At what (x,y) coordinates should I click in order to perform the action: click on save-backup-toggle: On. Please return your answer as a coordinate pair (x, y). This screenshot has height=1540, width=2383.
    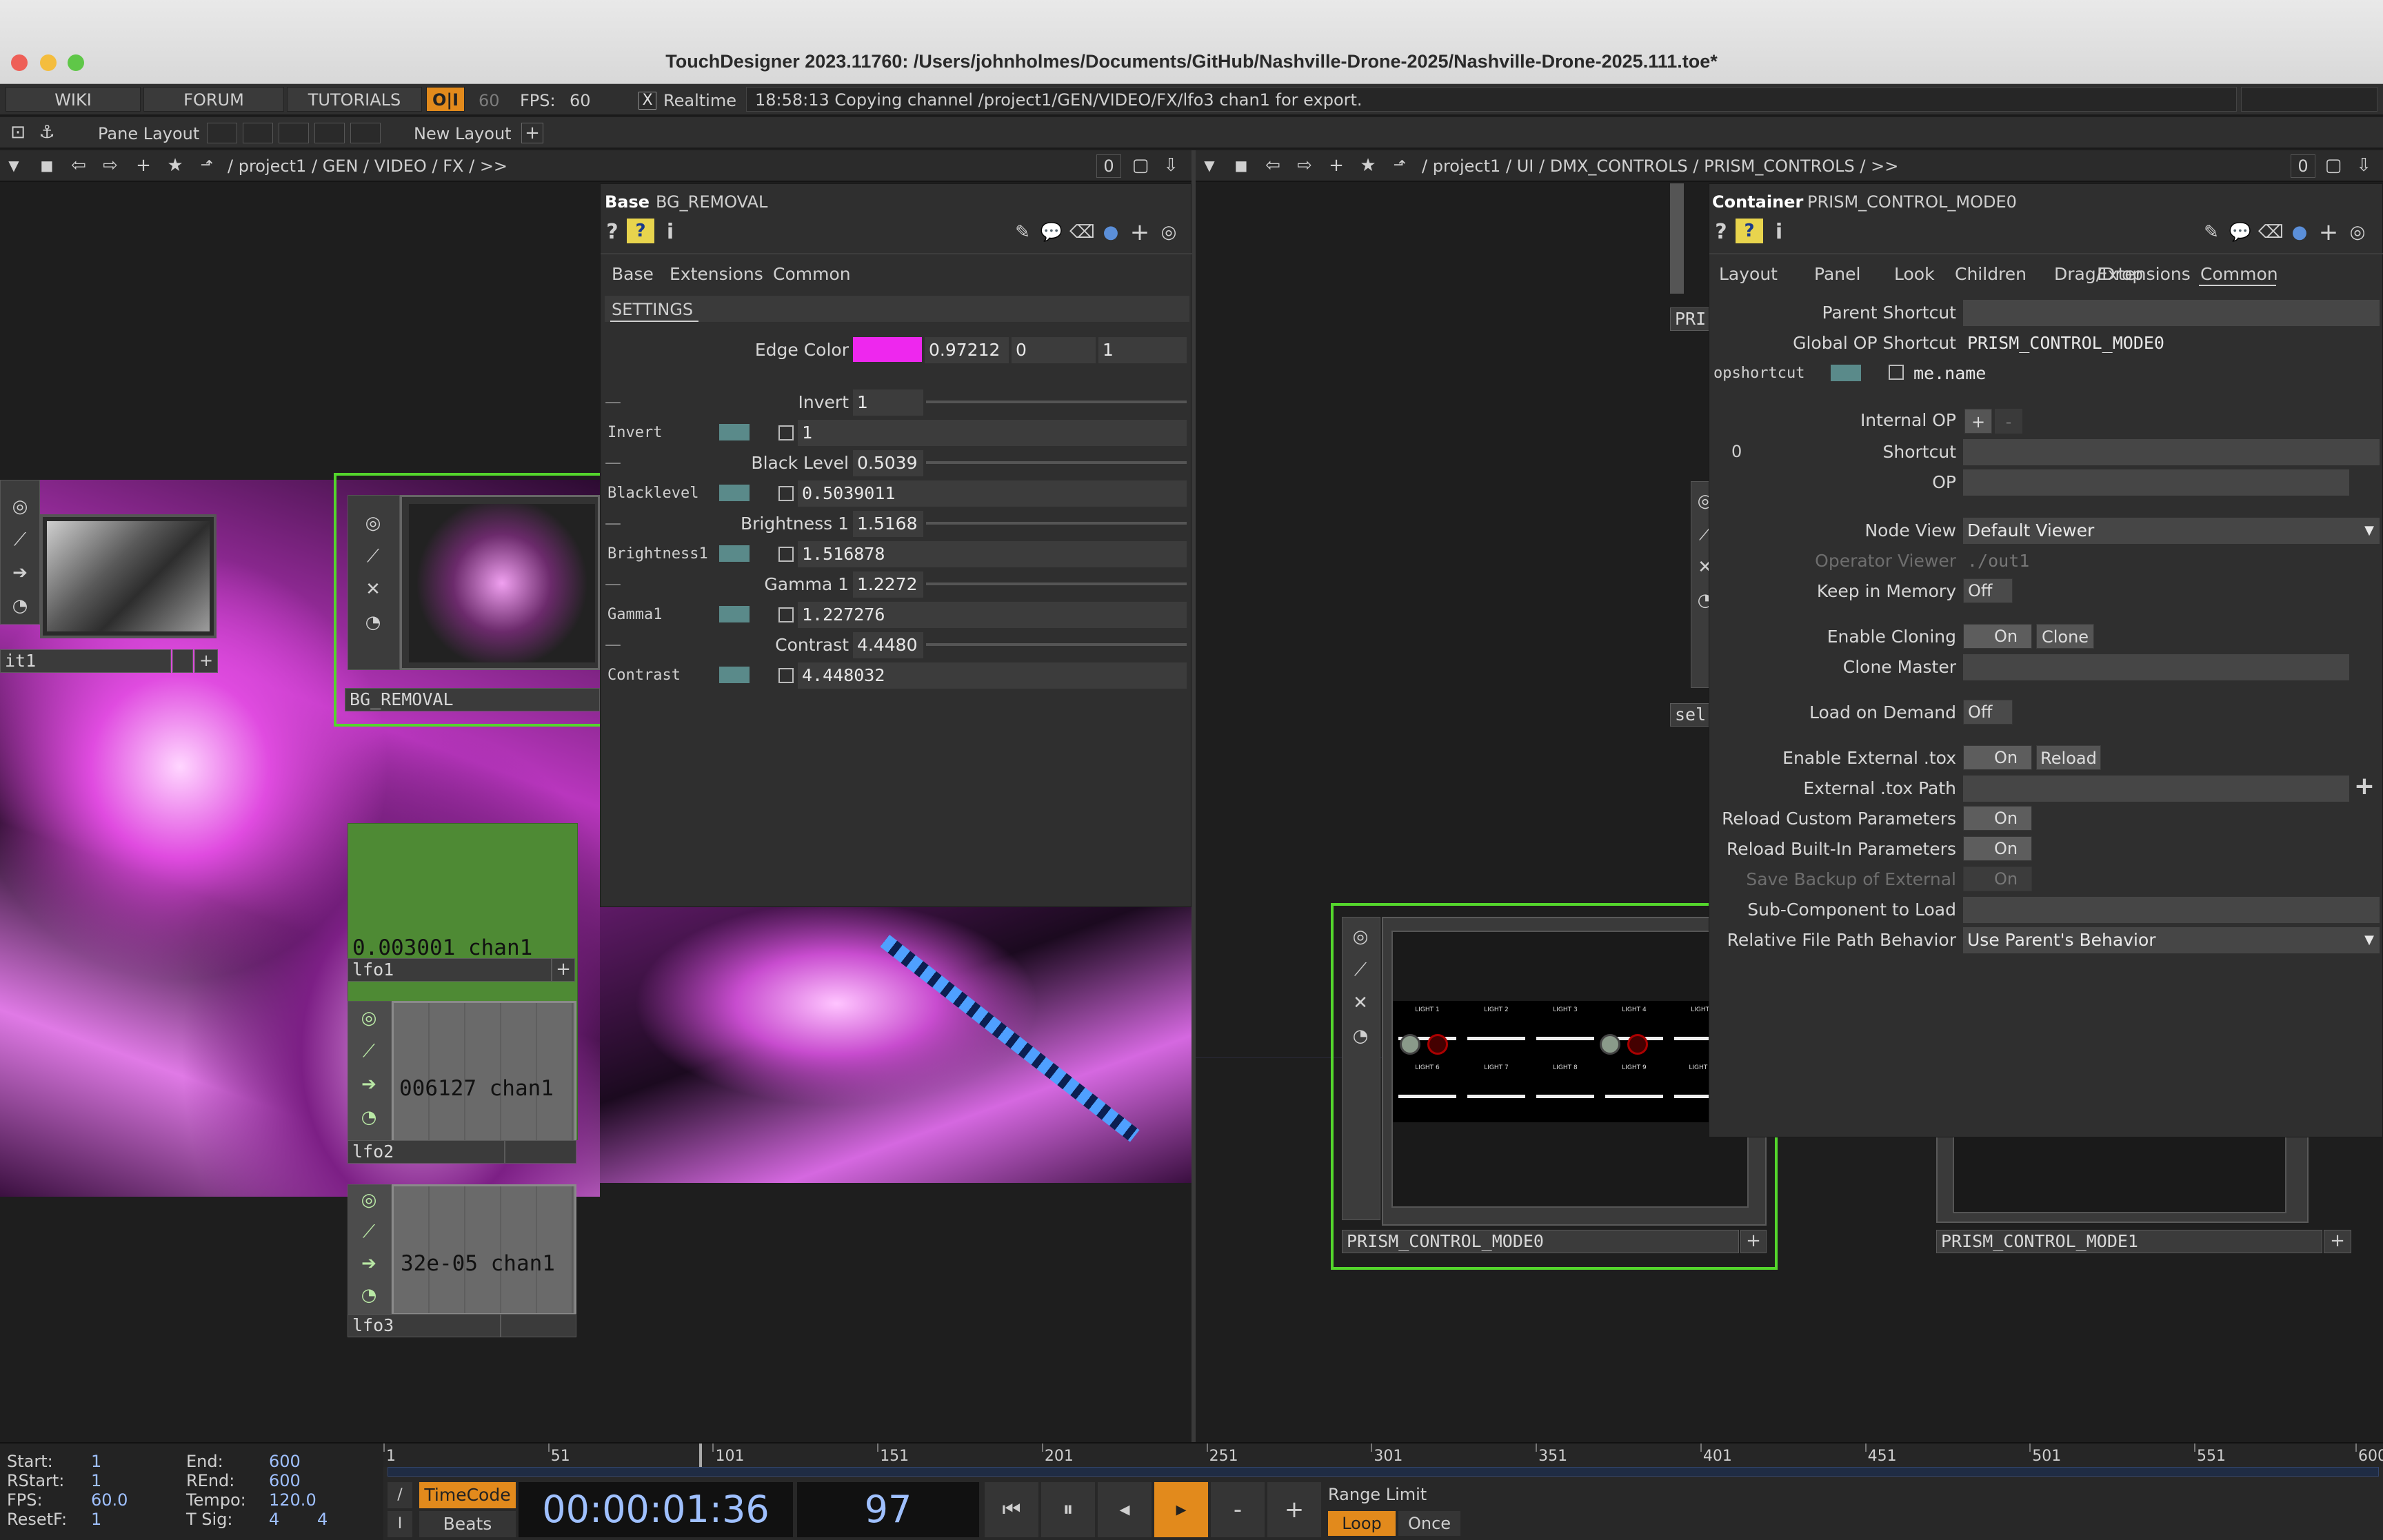
    Looking at the image, I should click on (1997, 879).